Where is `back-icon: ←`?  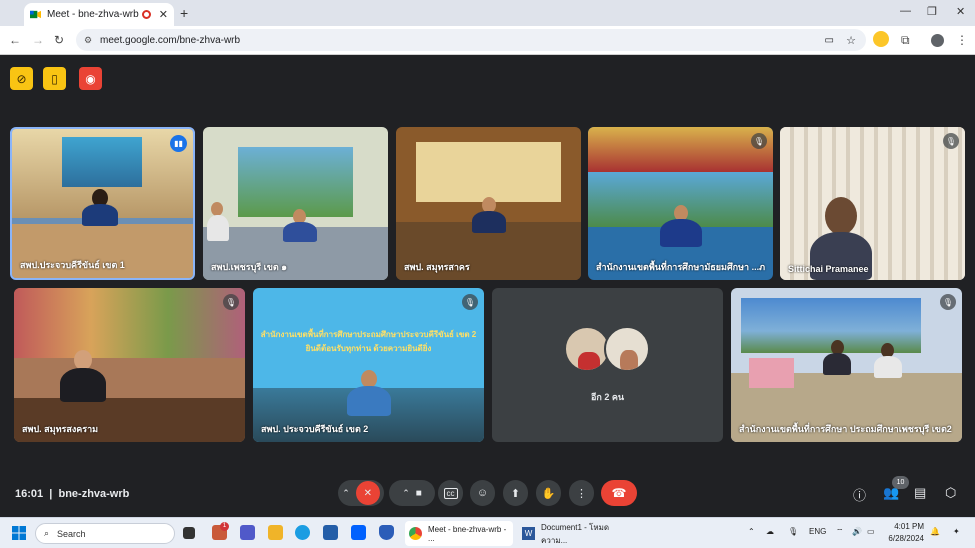
back-icon: ← is located at coordinates (15, 40).